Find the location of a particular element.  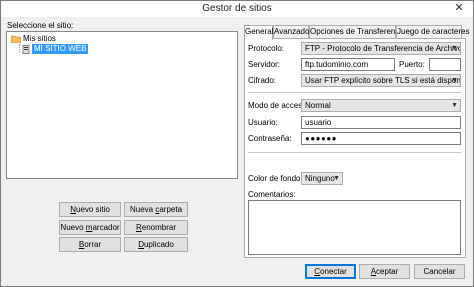

port-input is located at coordinates (445, 64).